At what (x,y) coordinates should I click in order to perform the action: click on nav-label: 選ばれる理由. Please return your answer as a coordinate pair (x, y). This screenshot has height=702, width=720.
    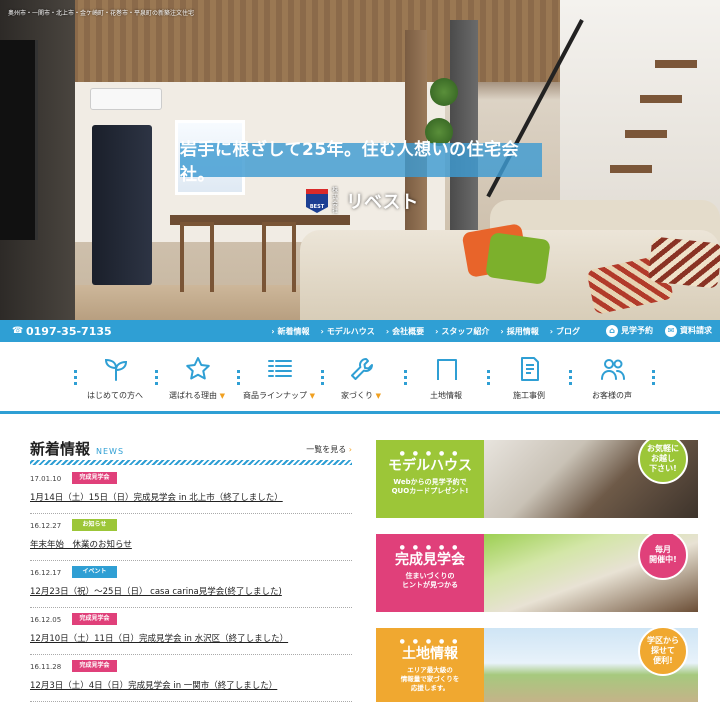
    Looking at the image, I should click on (193, 395).